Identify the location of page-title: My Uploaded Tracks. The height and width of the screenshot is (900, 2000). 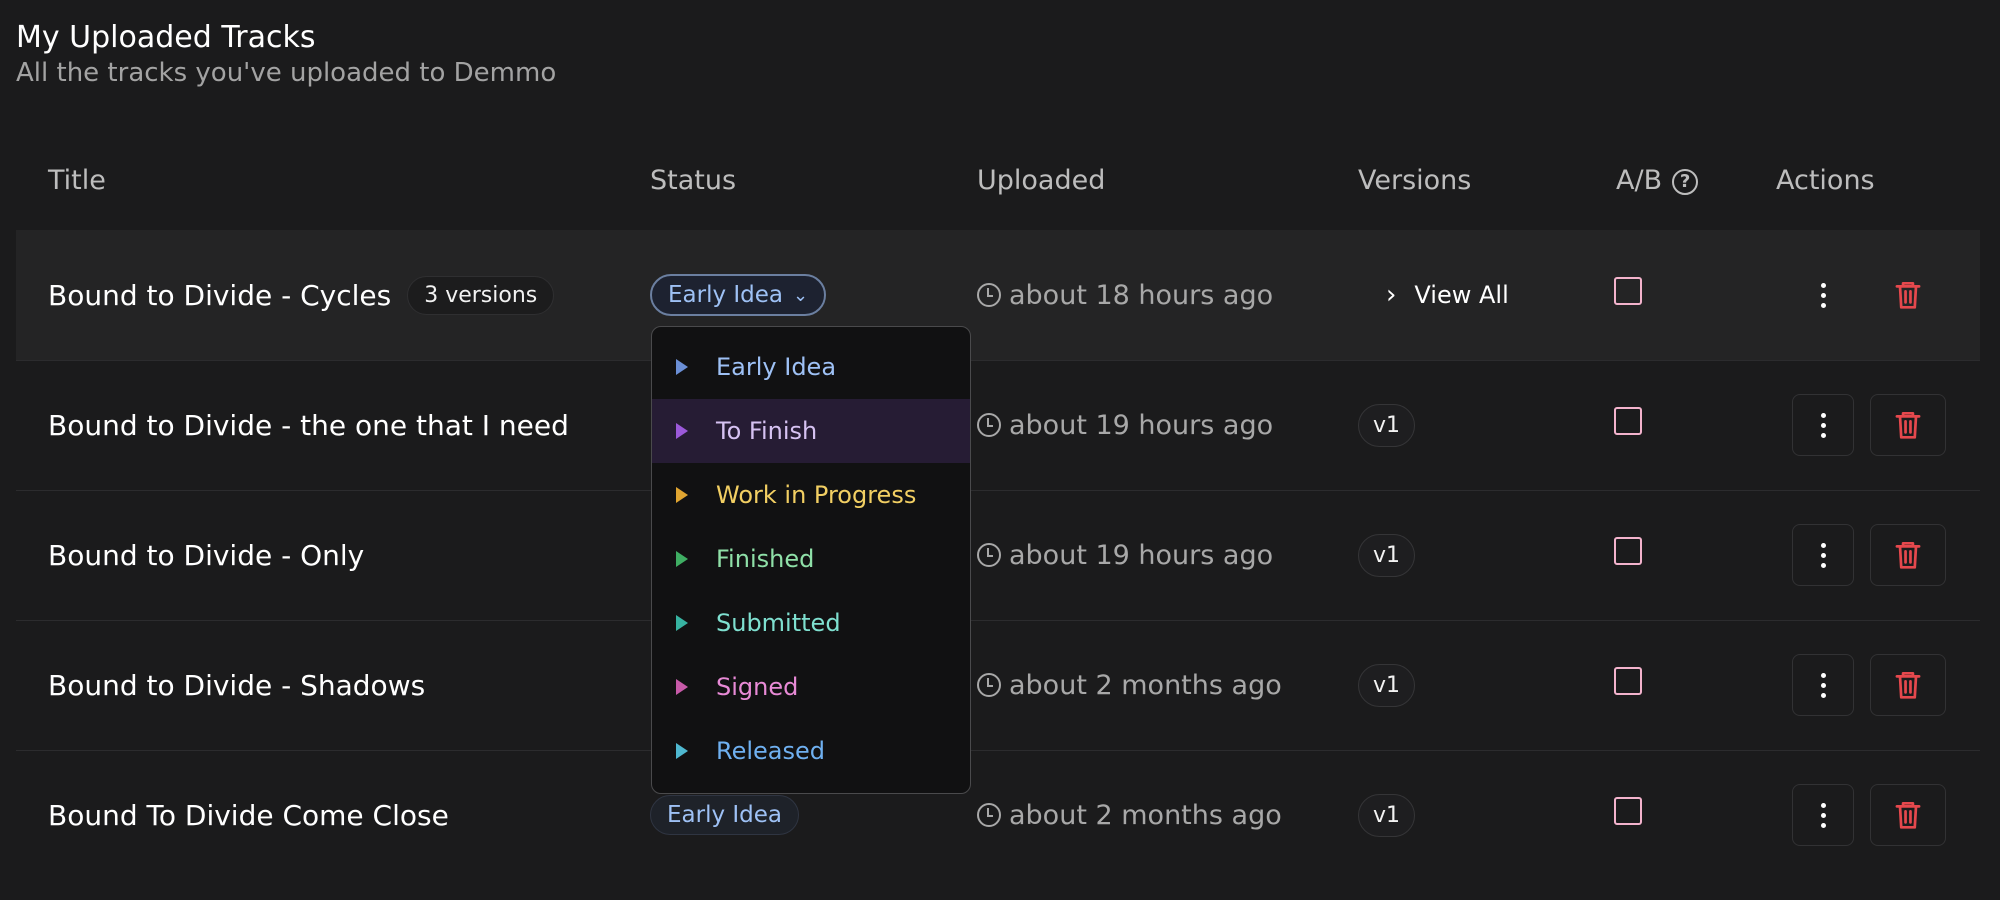
(166, 37).